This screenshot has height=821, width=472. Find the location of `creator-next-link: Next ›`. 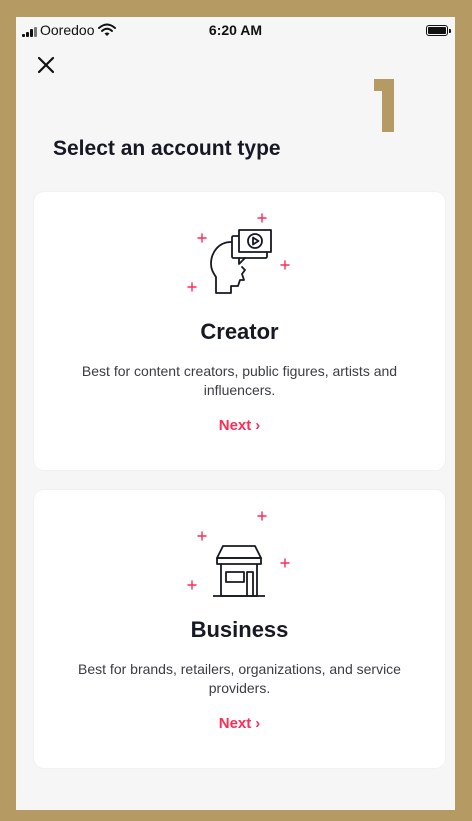

creator-next-link: Next › is located at coordinates (239, 425).